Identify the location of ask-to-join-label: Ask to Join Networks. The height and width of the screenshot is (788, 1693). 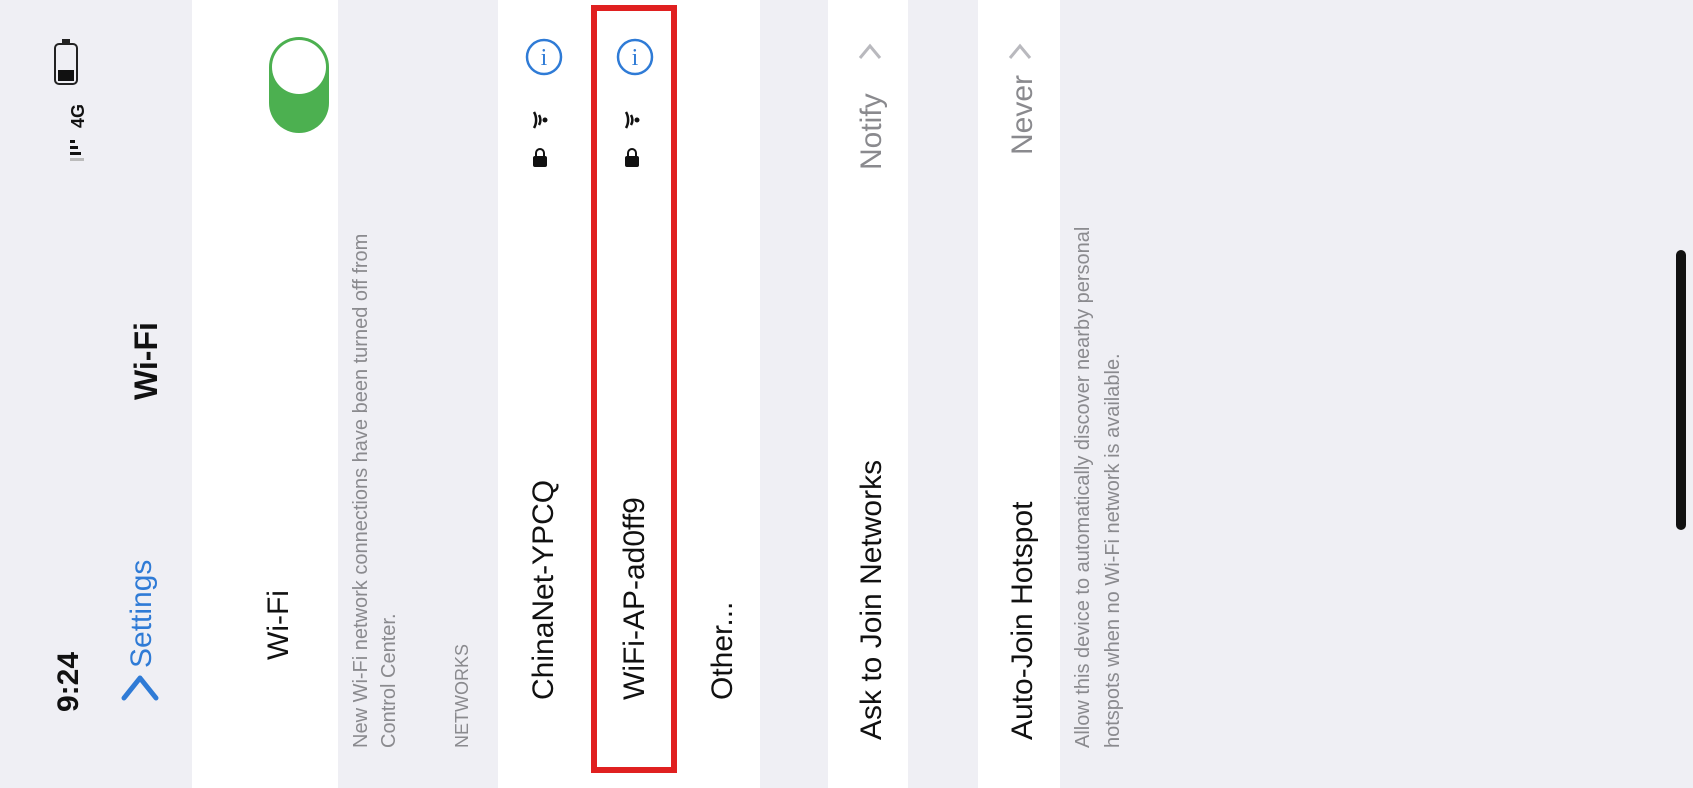
(871, 599).